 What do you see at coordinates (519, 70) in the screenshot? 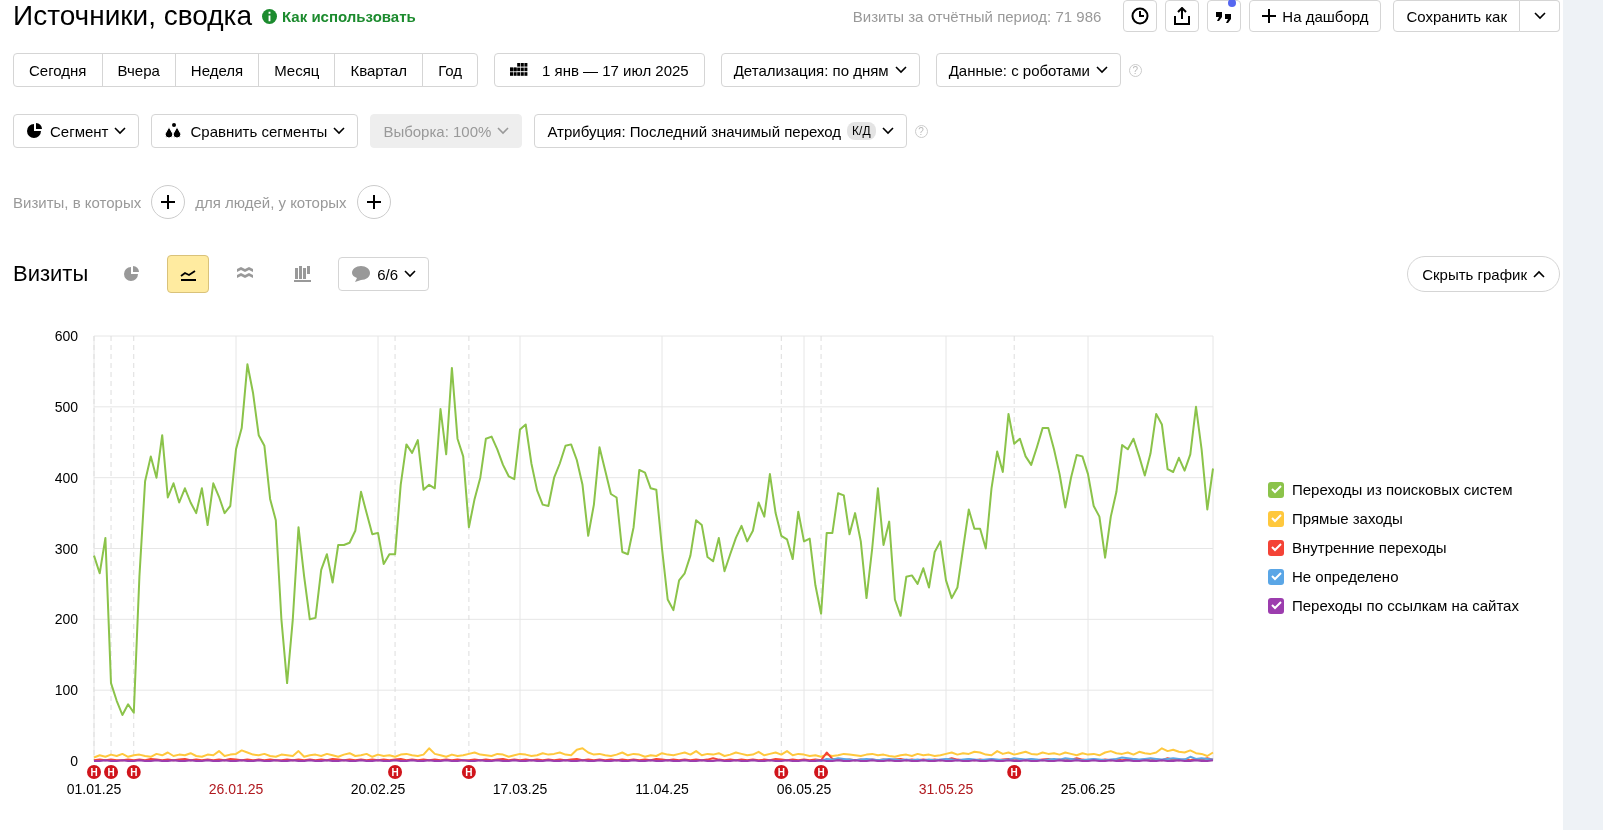
I see `calendar-icon` at bounding box center [519, 70].